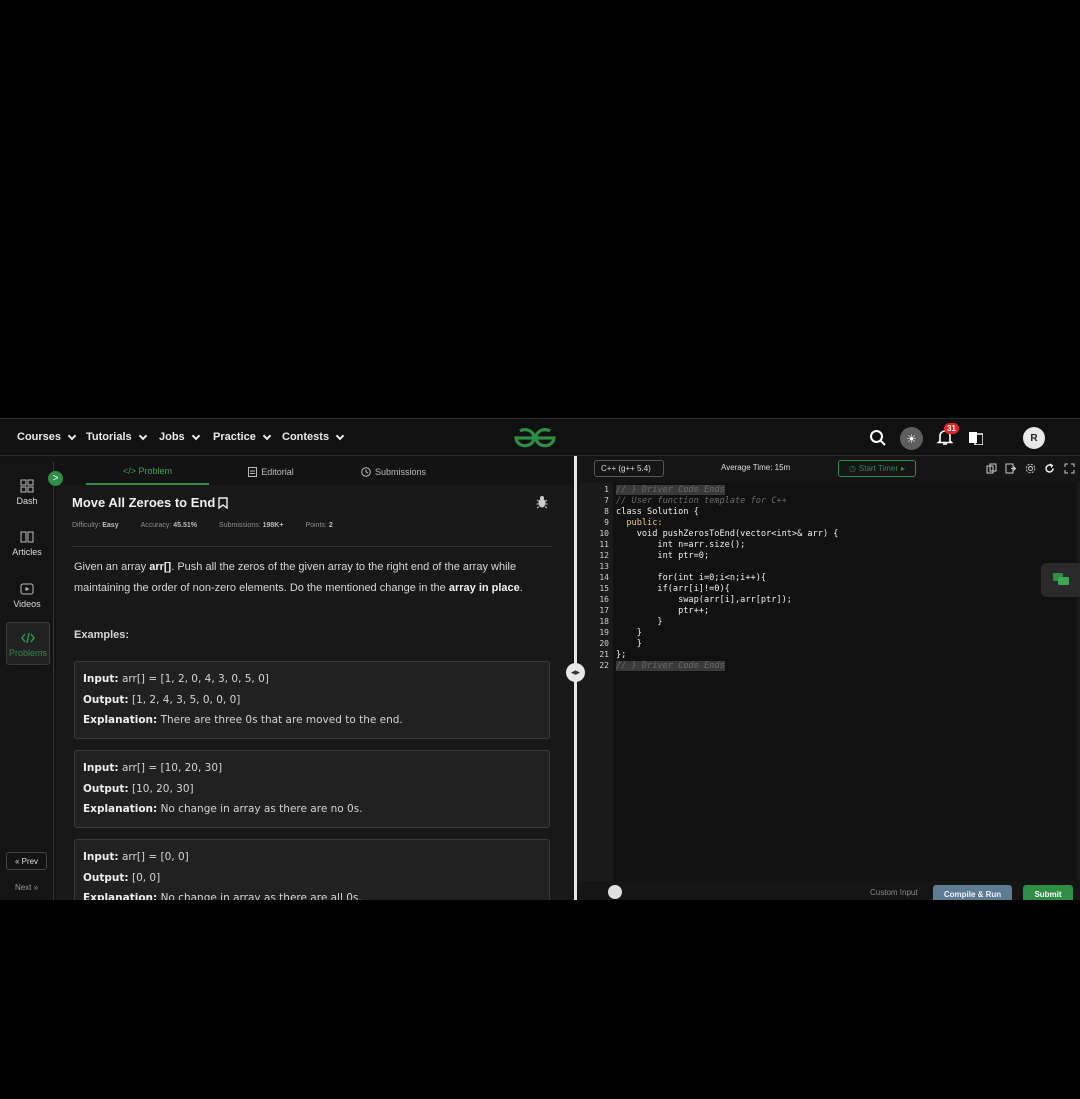 The height and width of the screenshot is (1099, 1080). What do you see at coordinates (657, 512) in the screenshot?
I see `code-line: class Solution {` at bounding box center [657, 512].